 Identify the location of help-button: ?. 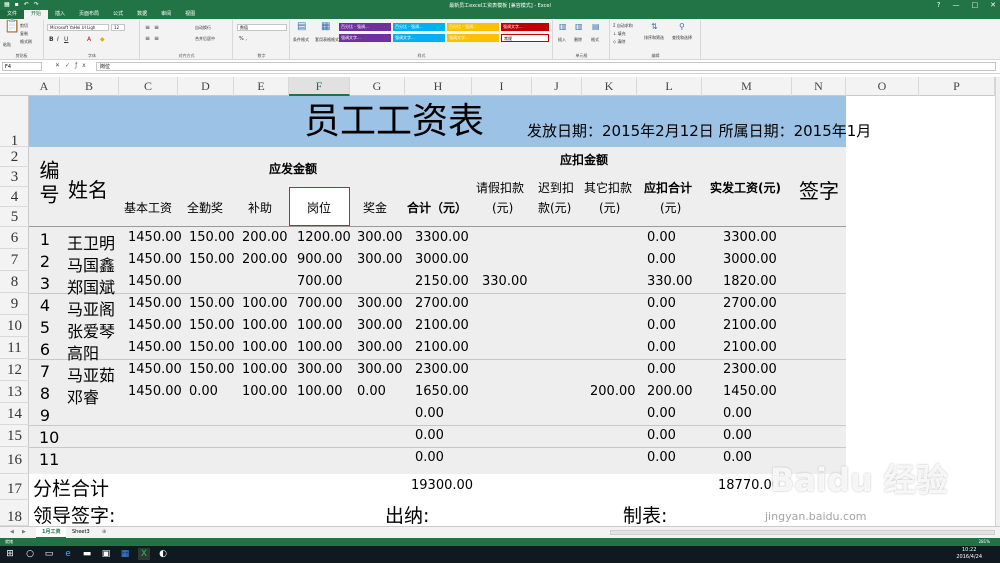
(939, 5).